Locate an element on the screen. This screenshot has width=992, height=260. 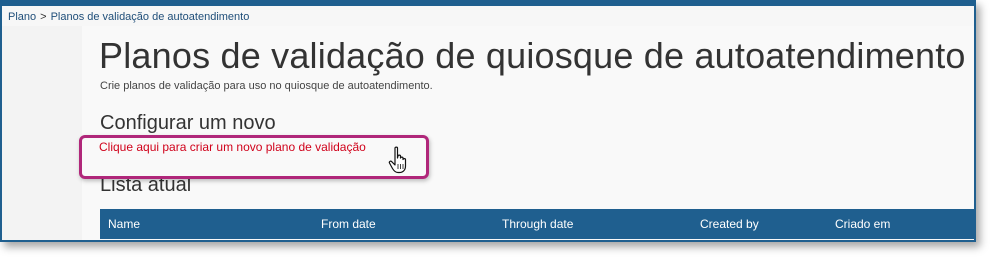
callout-highlight-box is located at coordinates (254, 157).